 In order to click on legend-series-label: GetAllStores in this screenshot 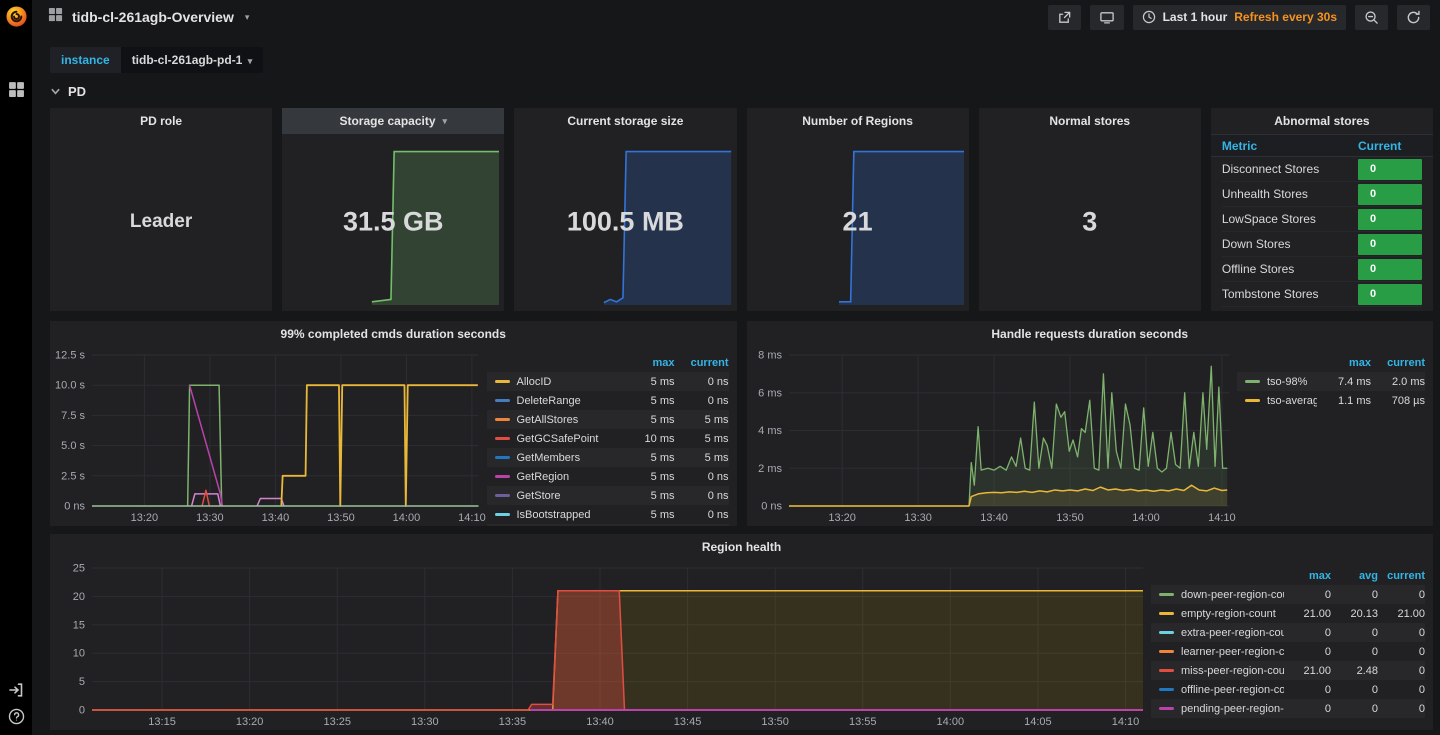, I will do `click(554, 420)`.